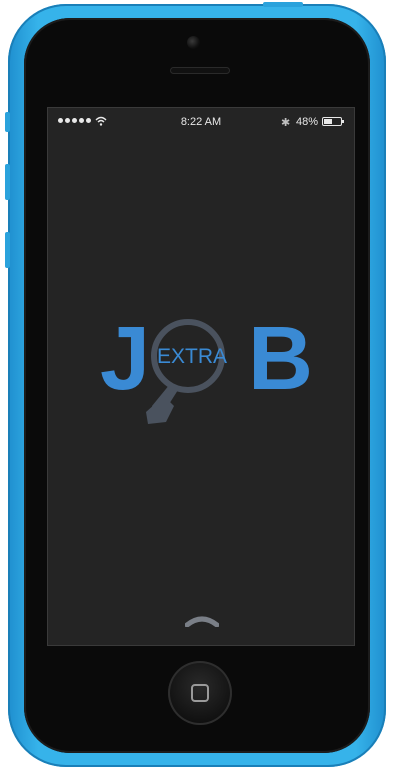 Image resolution: width=400 pixels, height=775 pixels. Describe the element at coordinates (192, 356) in the screenshot. I see `logo-extra-text: EXTRA` at that location.